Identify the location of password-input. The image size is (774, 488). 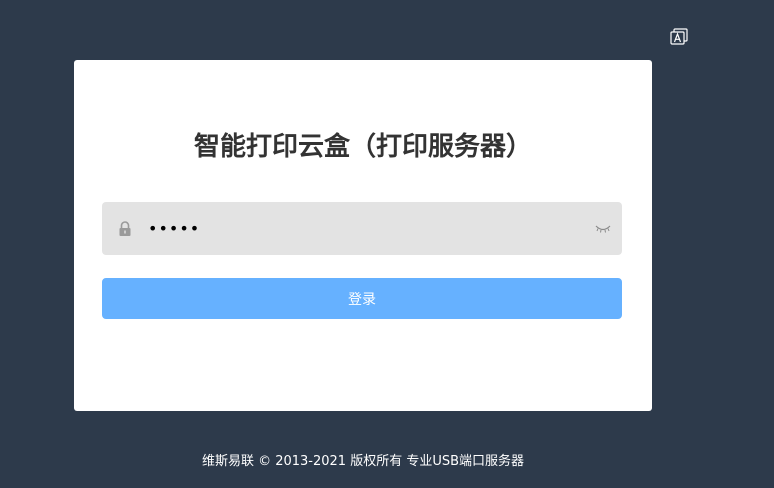
(363, 228).